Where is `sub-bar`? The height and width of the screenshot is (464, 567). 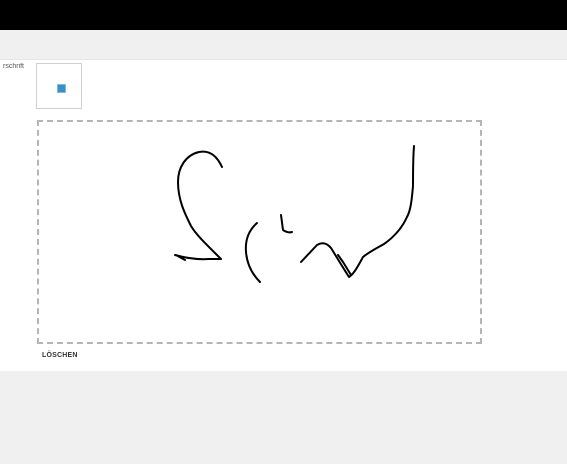 sub-bar is located at coordinates (283, 44).